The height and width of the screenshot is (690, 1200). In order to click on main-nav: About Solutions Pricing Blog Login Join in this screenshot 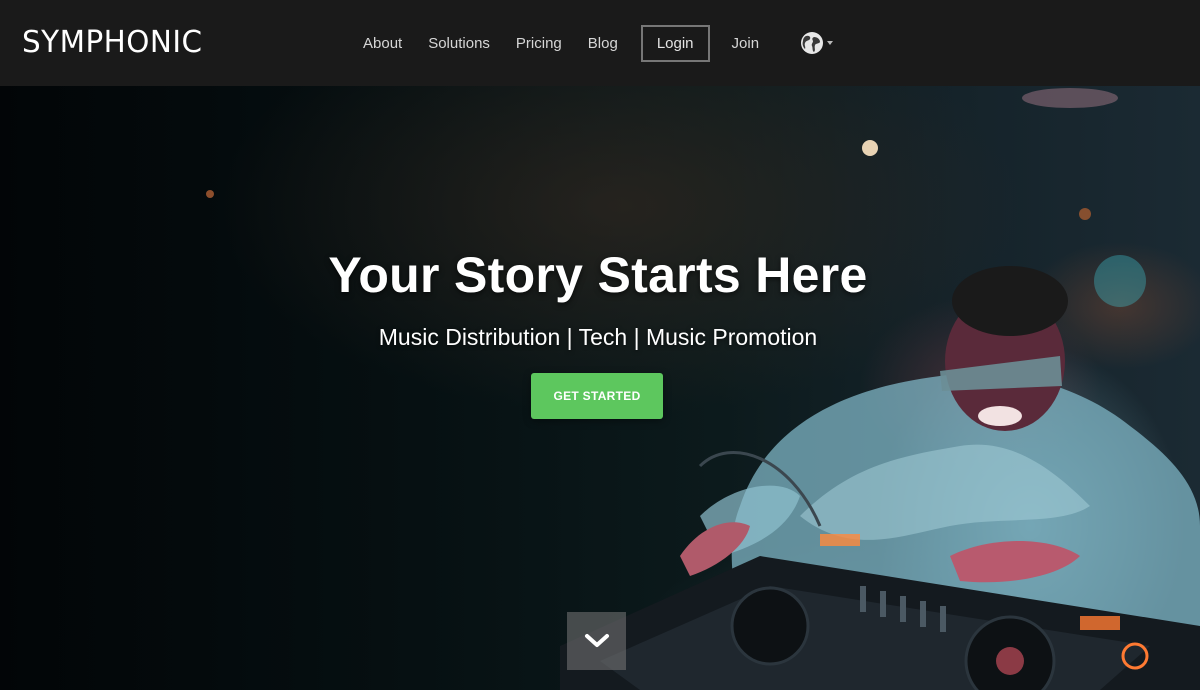, I will do `click(592, 43)`.